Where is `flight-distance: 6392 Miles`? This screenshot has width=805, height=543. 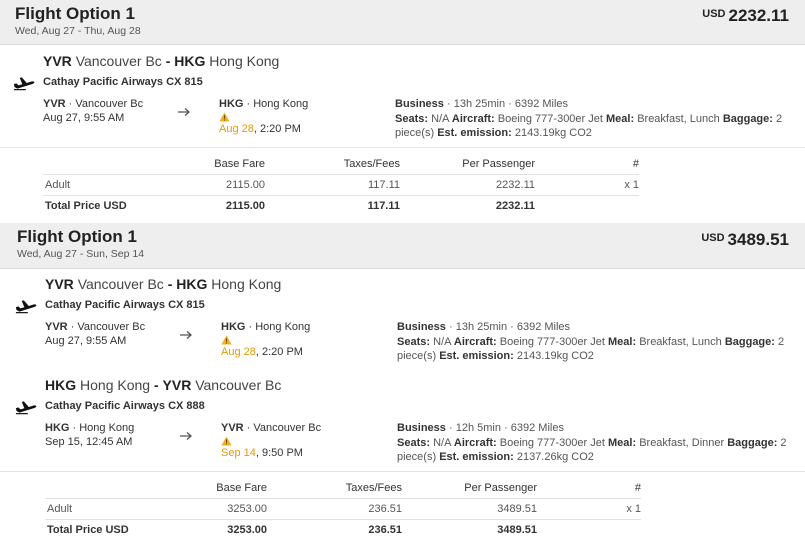
flight-distance: 6392 Miles is located at coordinates (541, 104).